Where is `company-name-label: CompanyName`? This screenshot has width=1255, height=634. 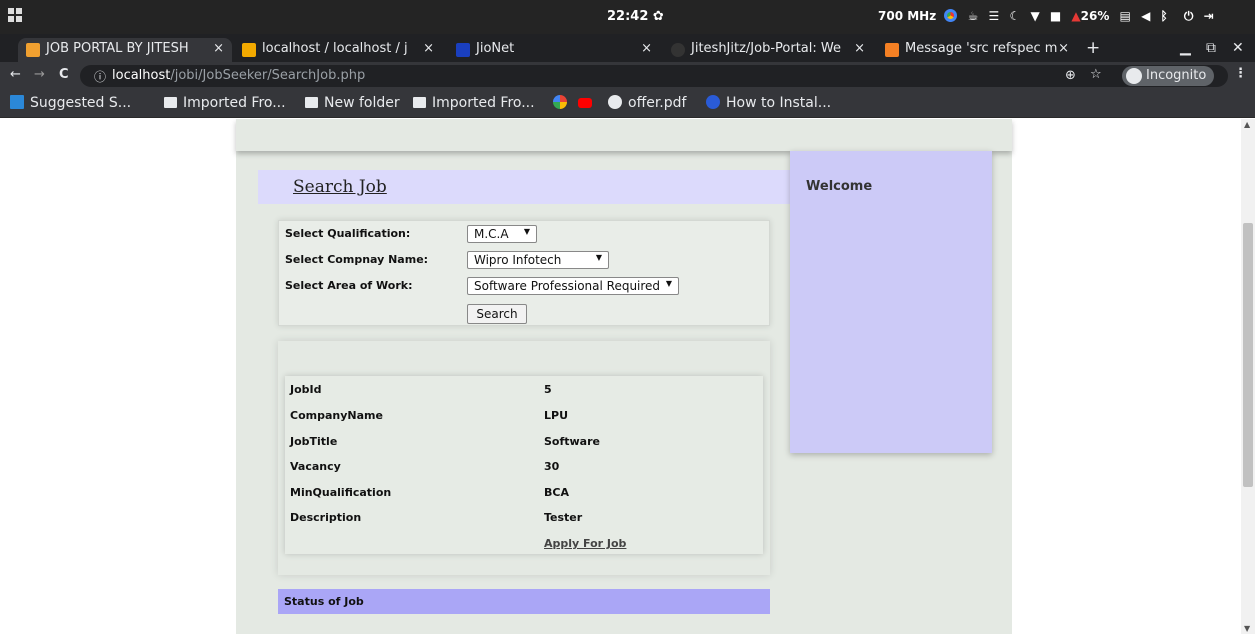 company-name-label: CompanyName is located at coordinates (336, 415).